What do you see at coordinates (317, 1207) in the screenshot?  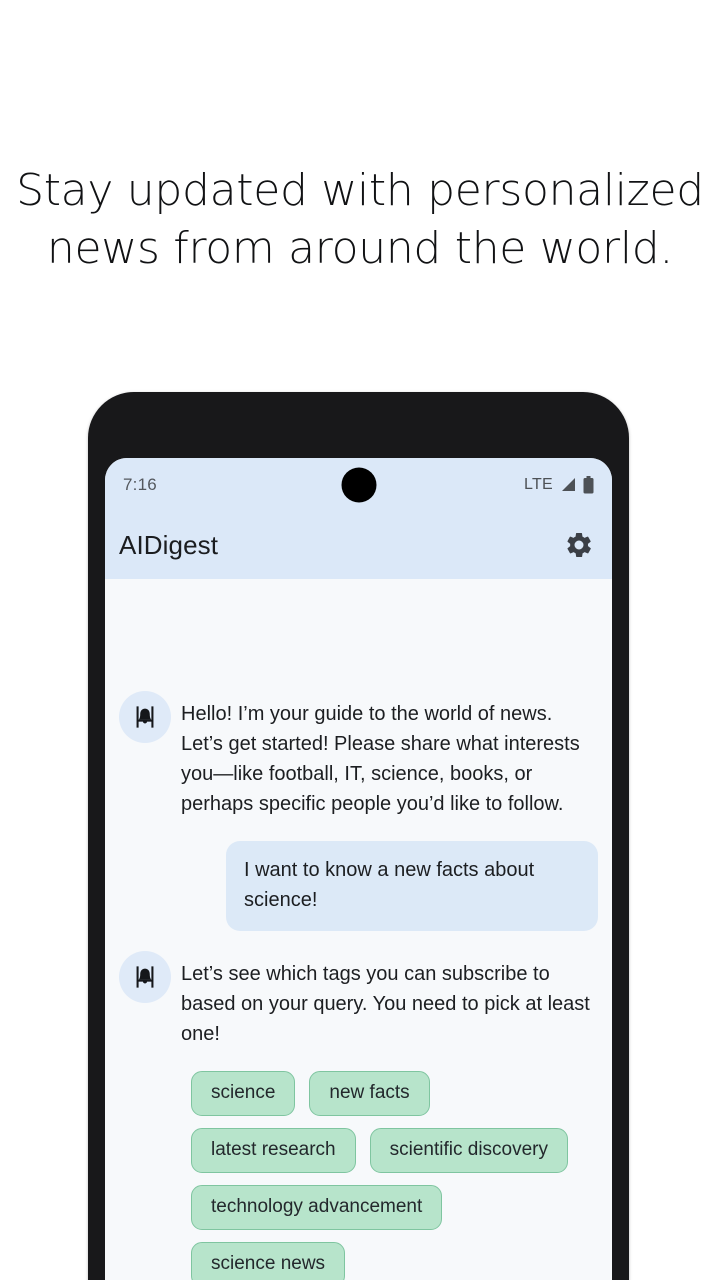 I see `tag-chip: technology advancement` at bounding box center [317, 1207].